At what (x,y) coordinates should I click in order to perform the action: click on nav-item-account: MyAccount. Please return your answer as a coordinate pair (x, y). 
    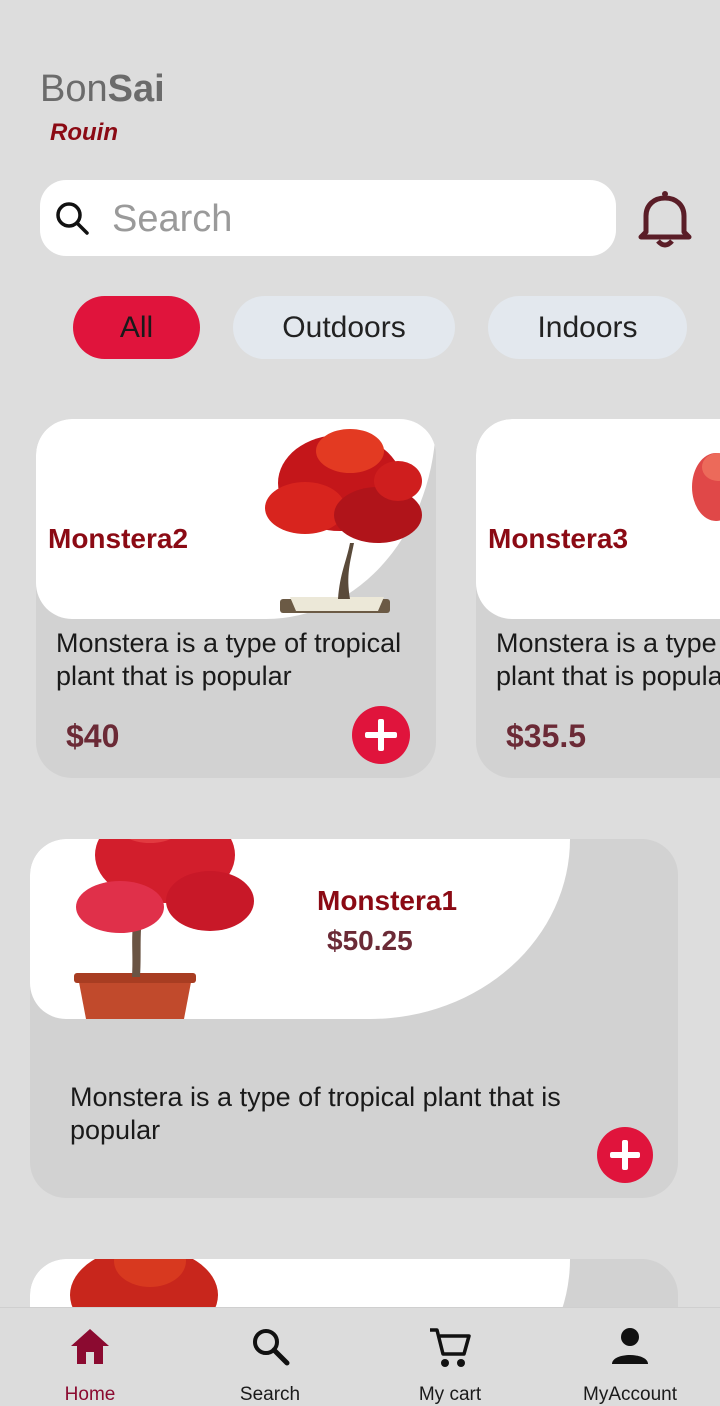
    Looking at the image, I should click on (630, 1357).